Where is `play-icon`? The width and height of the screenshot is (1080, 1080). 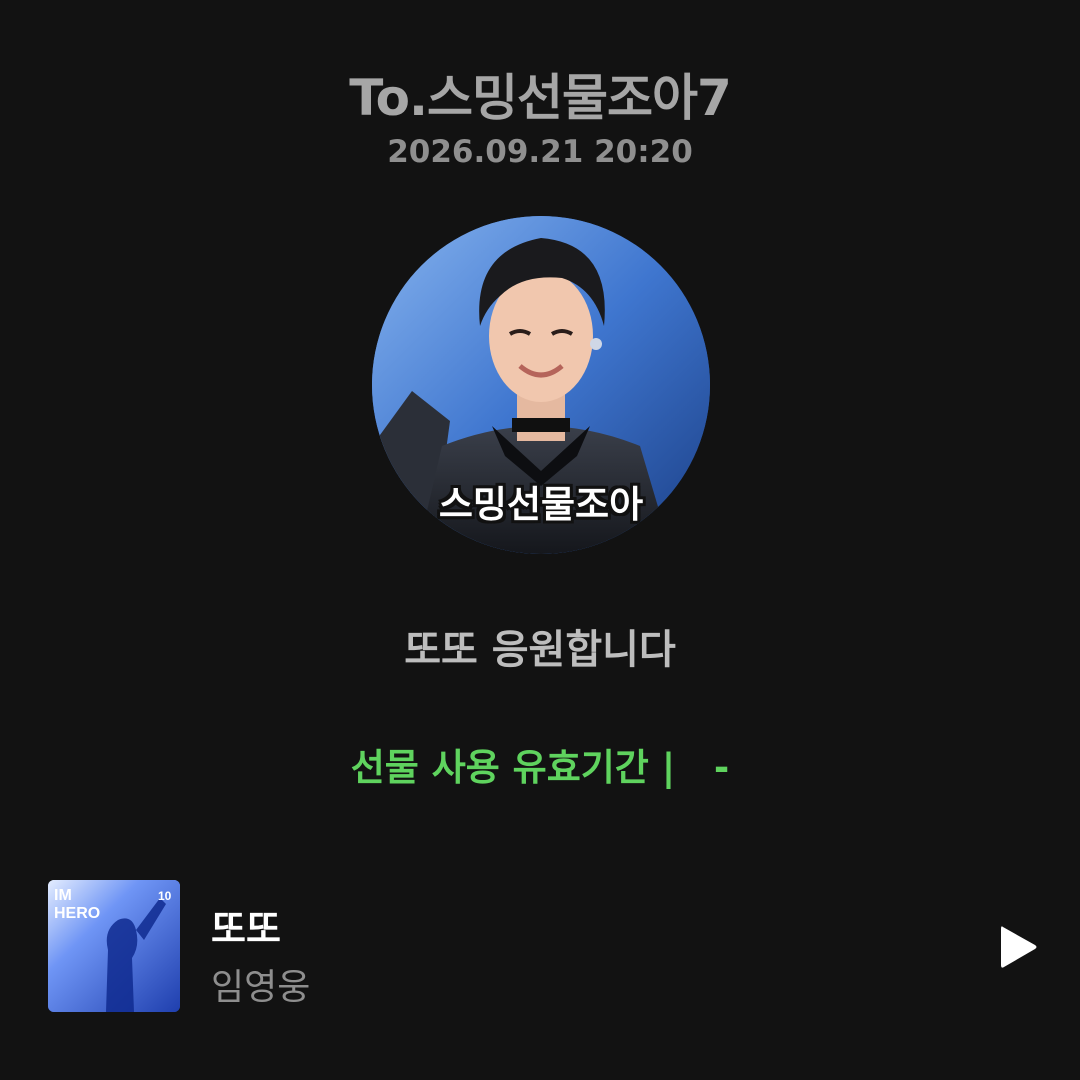 play-icon is located at coordinates (1019, 947).